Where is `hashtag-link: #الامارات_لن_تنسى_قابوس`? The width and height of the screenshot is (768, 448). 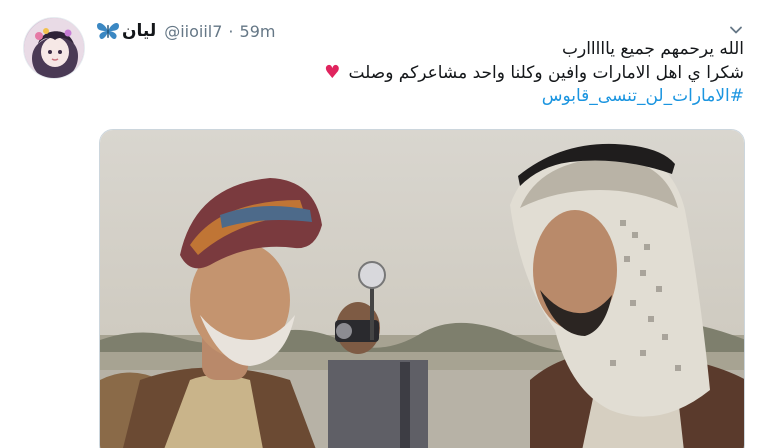 hashtag-link: #الامارات_لن_تنسى_قابوس is located at coordinates (424, 96).